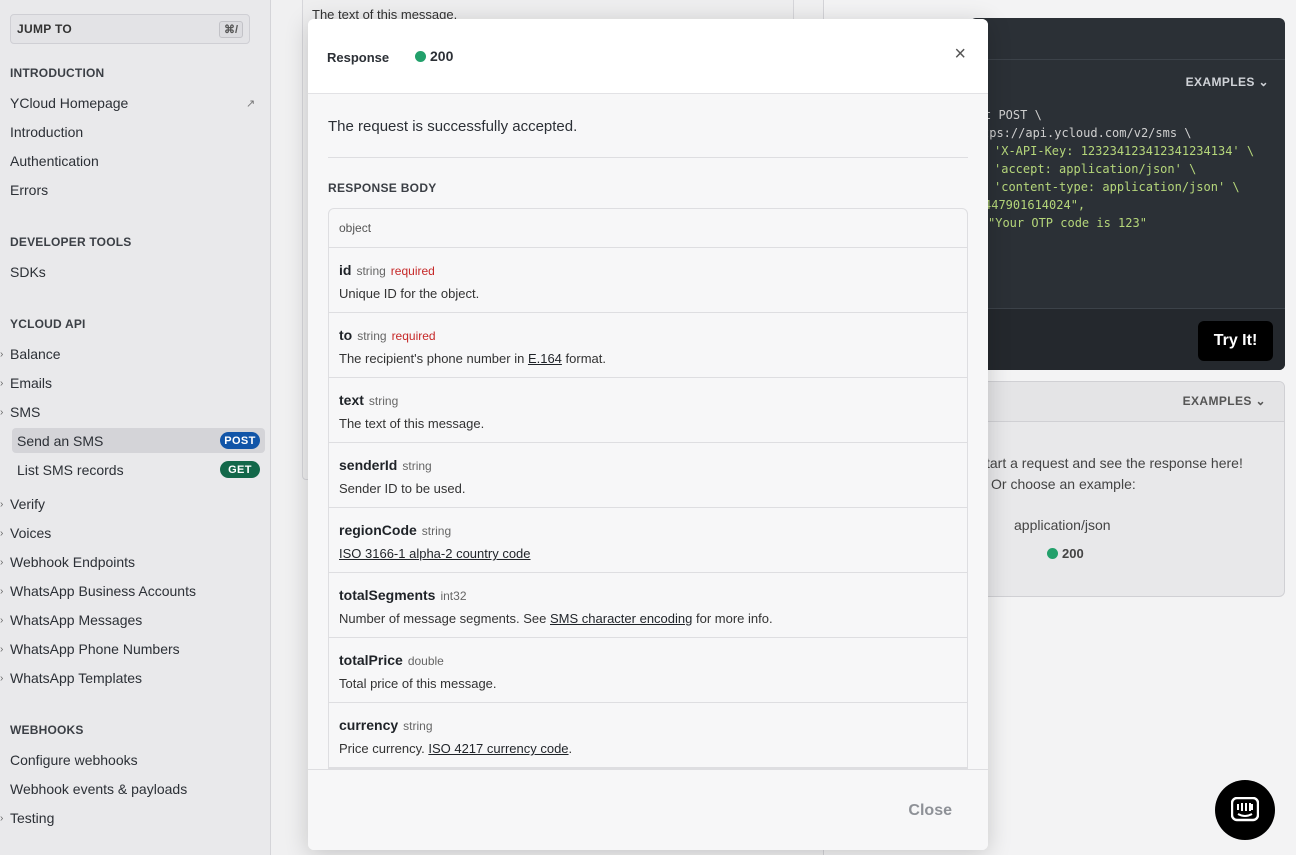 The image size is (1296, 855). I want to click on status-badge: 200, so click(434, 56).